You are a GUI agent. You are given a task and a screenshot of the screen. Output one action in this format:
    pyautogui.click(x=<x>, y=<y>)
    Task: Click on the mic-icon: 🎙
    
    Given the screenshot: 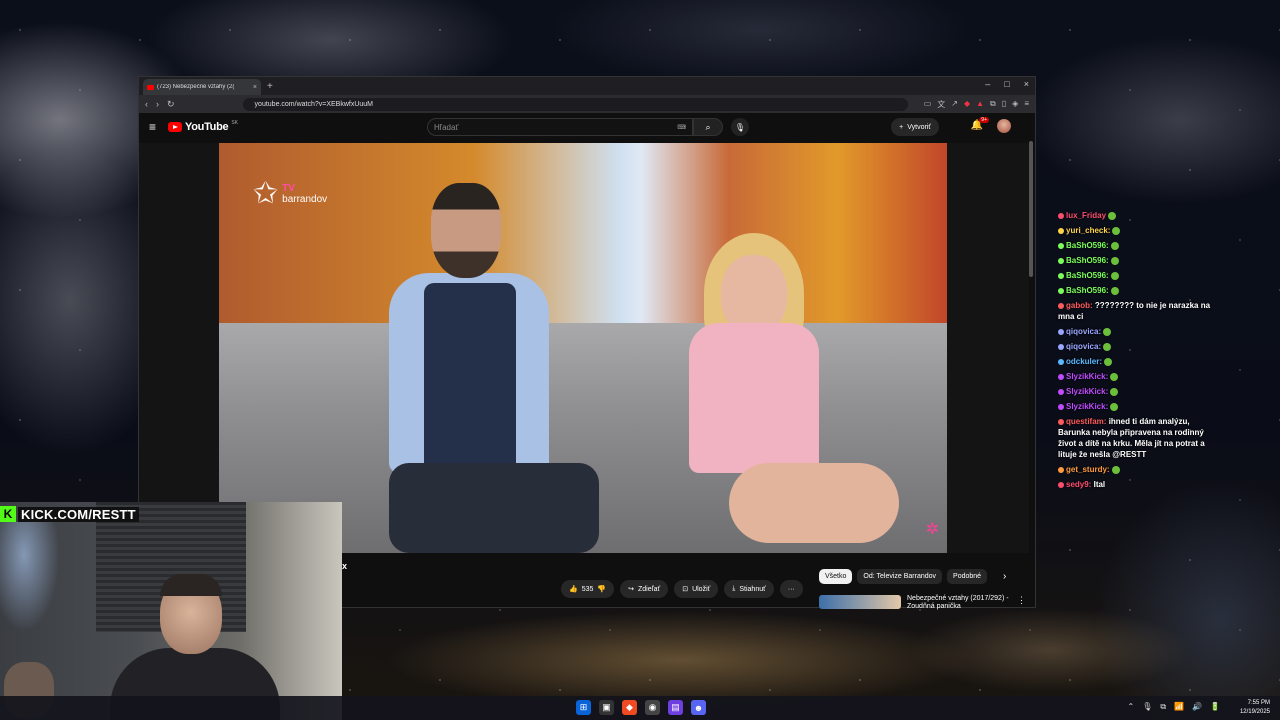 What is the action you would take?
    pyautogui.click(x=740, y=127)
    